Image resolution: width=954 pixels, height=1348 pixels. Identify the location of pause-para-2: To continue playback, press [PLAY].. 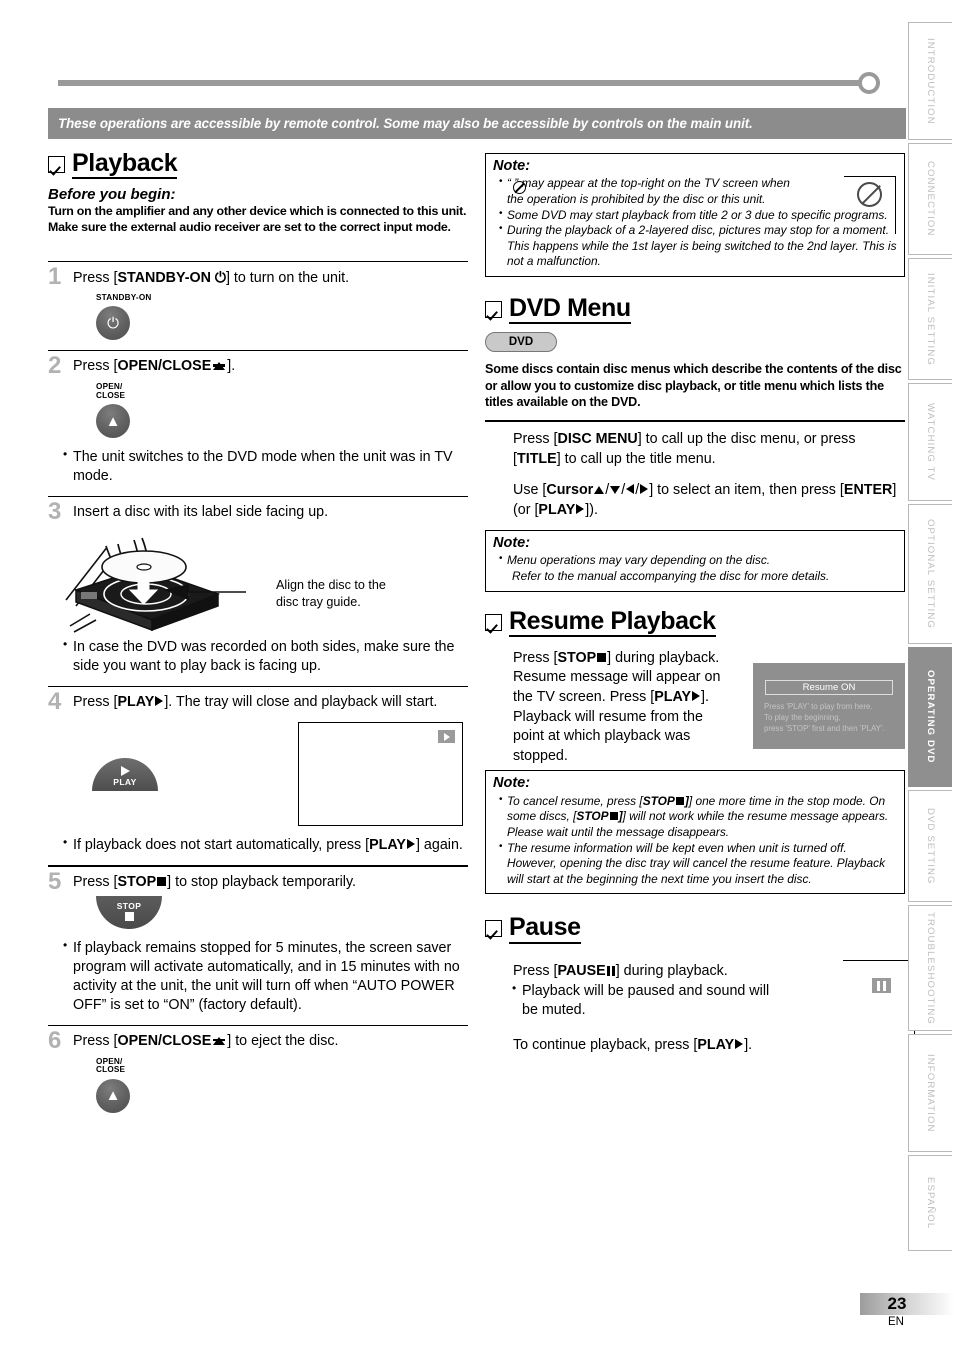
(649, 1045).